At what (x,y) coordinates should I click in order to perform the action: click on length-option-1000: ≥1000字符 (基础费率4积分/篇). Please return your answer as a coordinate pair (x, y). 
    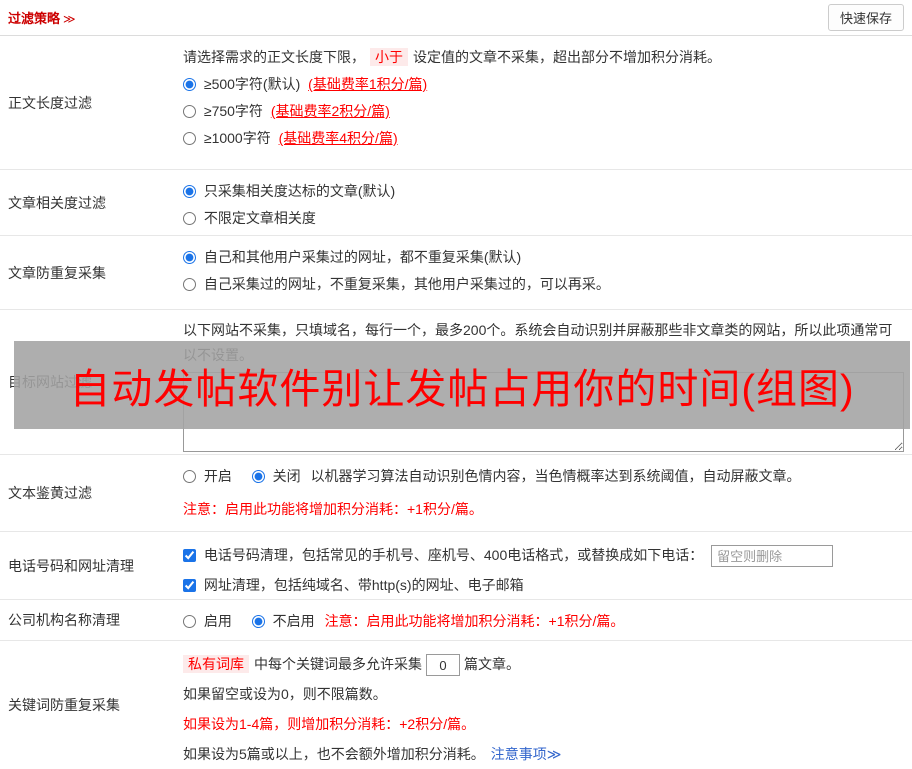
    Looking at the image, I should click on (543, 138).